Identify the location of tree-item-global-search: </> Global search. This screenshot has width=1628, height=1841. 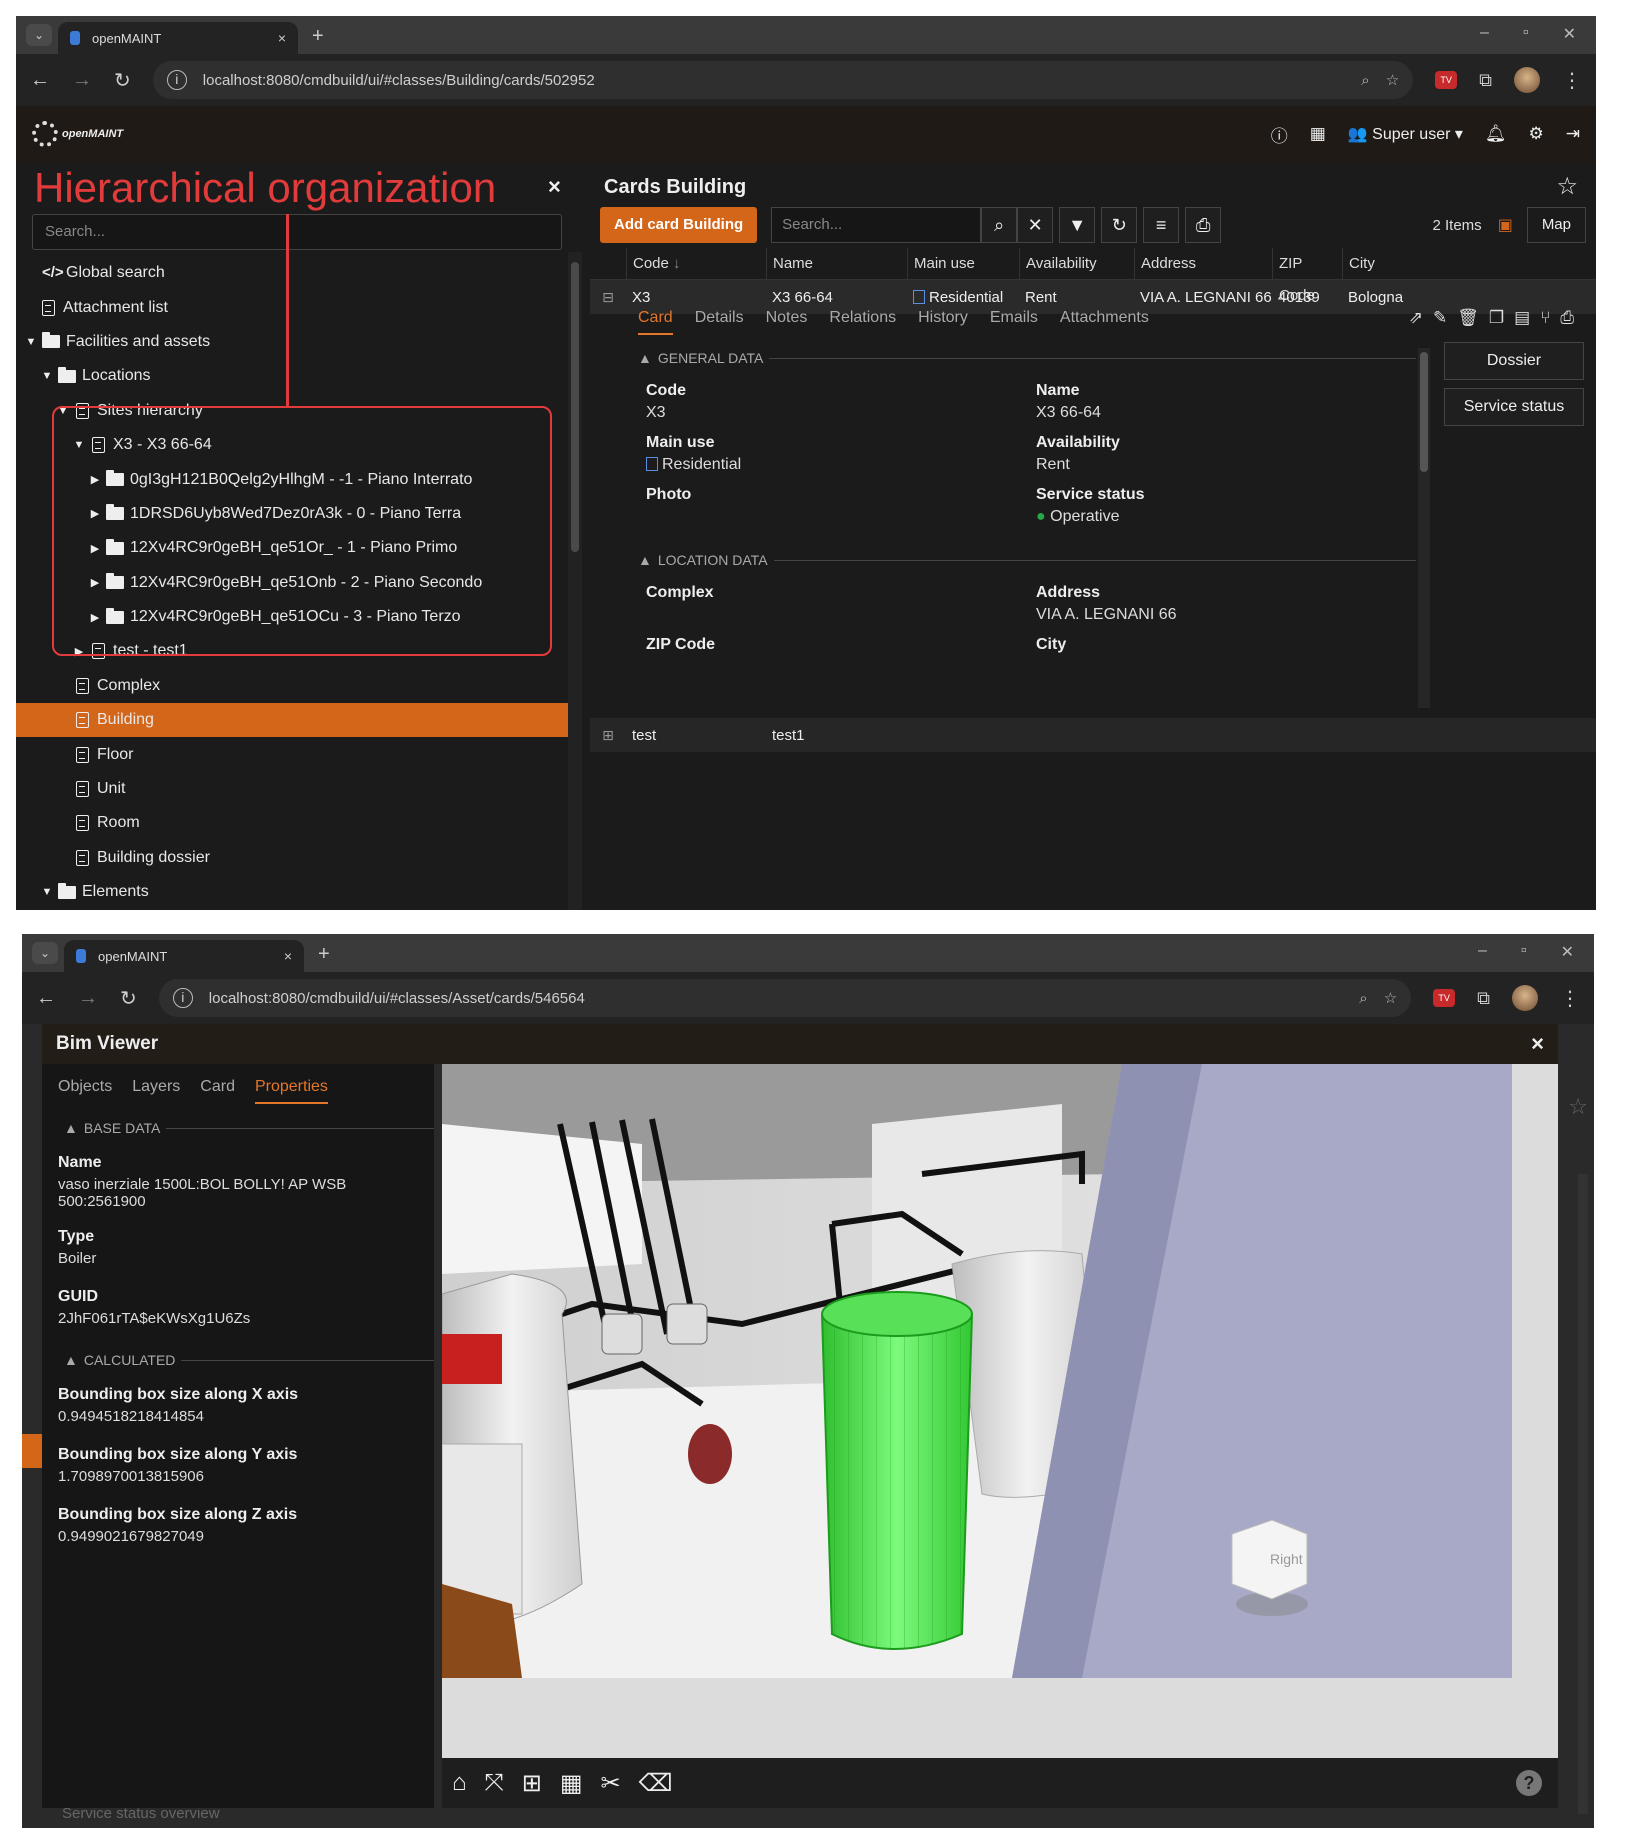
(292, 273).